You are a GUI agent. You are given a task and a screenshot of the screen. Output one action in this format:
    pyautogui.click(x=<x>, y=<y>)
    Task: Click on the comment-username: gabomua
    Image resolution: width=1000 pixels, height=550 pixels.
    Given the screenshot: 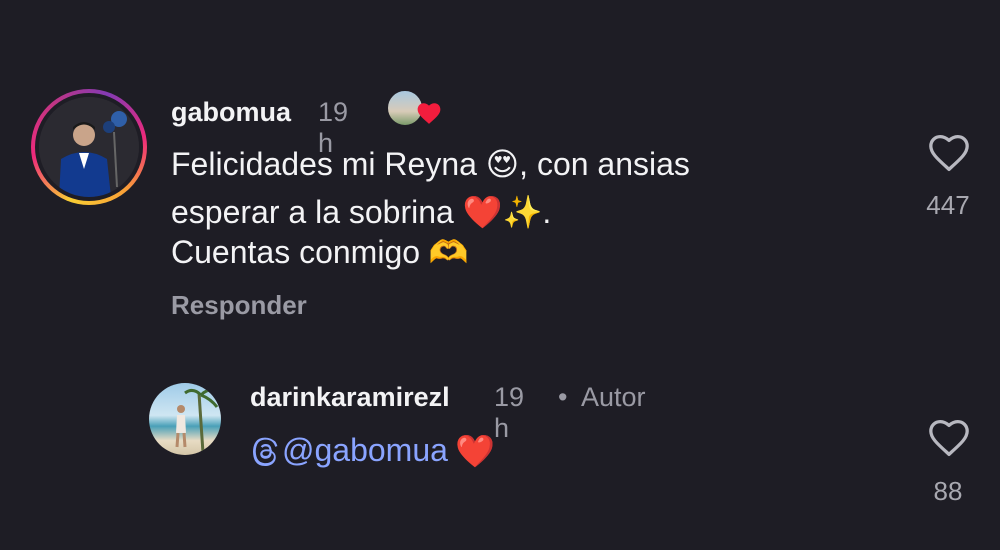 What is the action you would take?
    pyautogui.click(x=231, y=112)
    